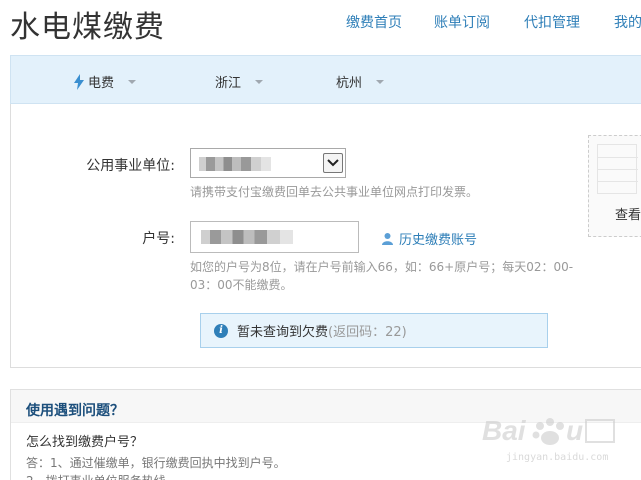 This screenshot has width=641, height=480. Describe the element at coordinates (552, 22) in the screenshot. I see `nav-autopay: 代扣管理` at that location.